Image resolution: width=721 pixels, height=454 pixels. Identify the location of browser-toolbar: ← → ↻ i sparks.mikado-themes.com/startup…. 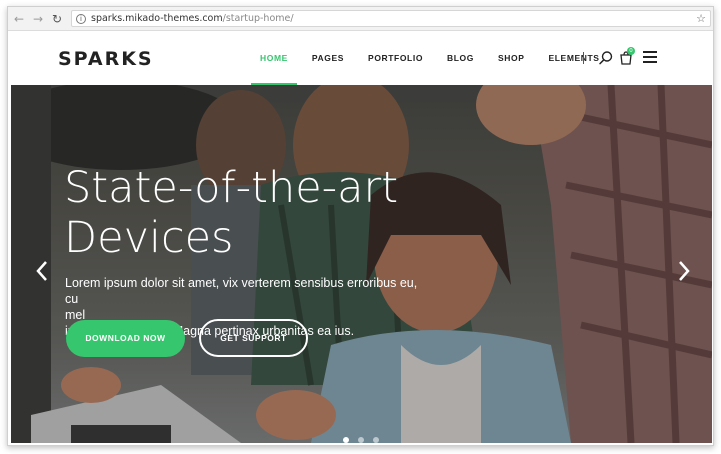
(360, 19).